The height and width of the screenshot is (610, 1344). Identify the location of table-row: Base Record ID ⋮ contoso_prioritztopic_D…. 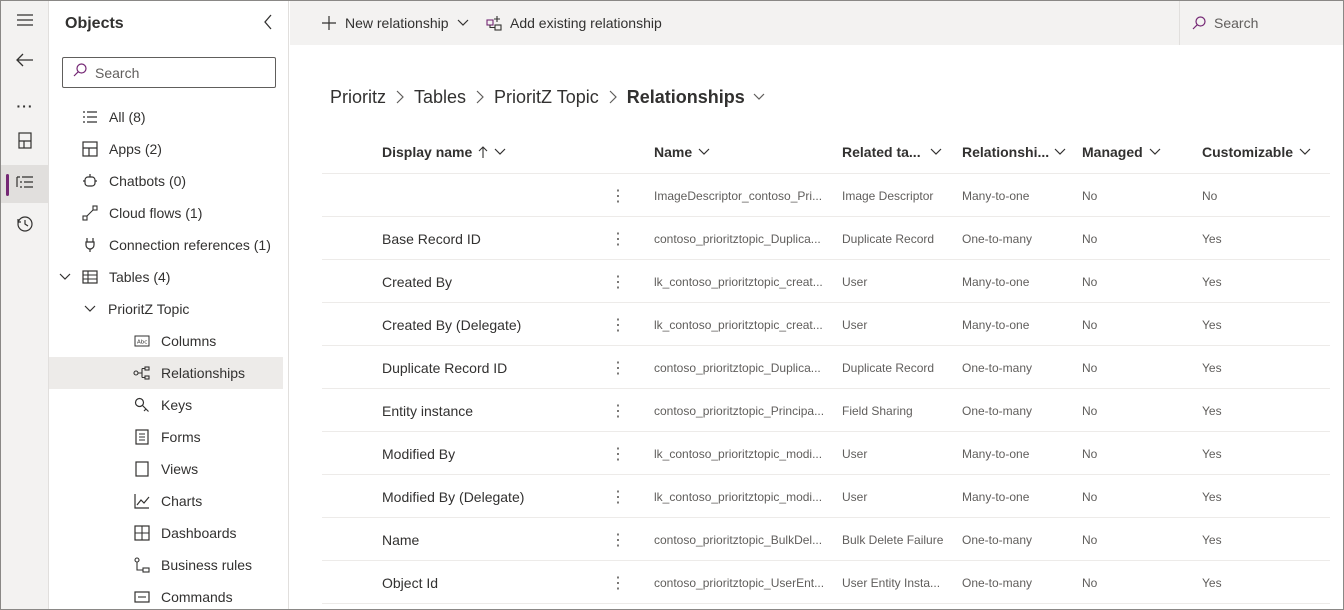
(826, 238).